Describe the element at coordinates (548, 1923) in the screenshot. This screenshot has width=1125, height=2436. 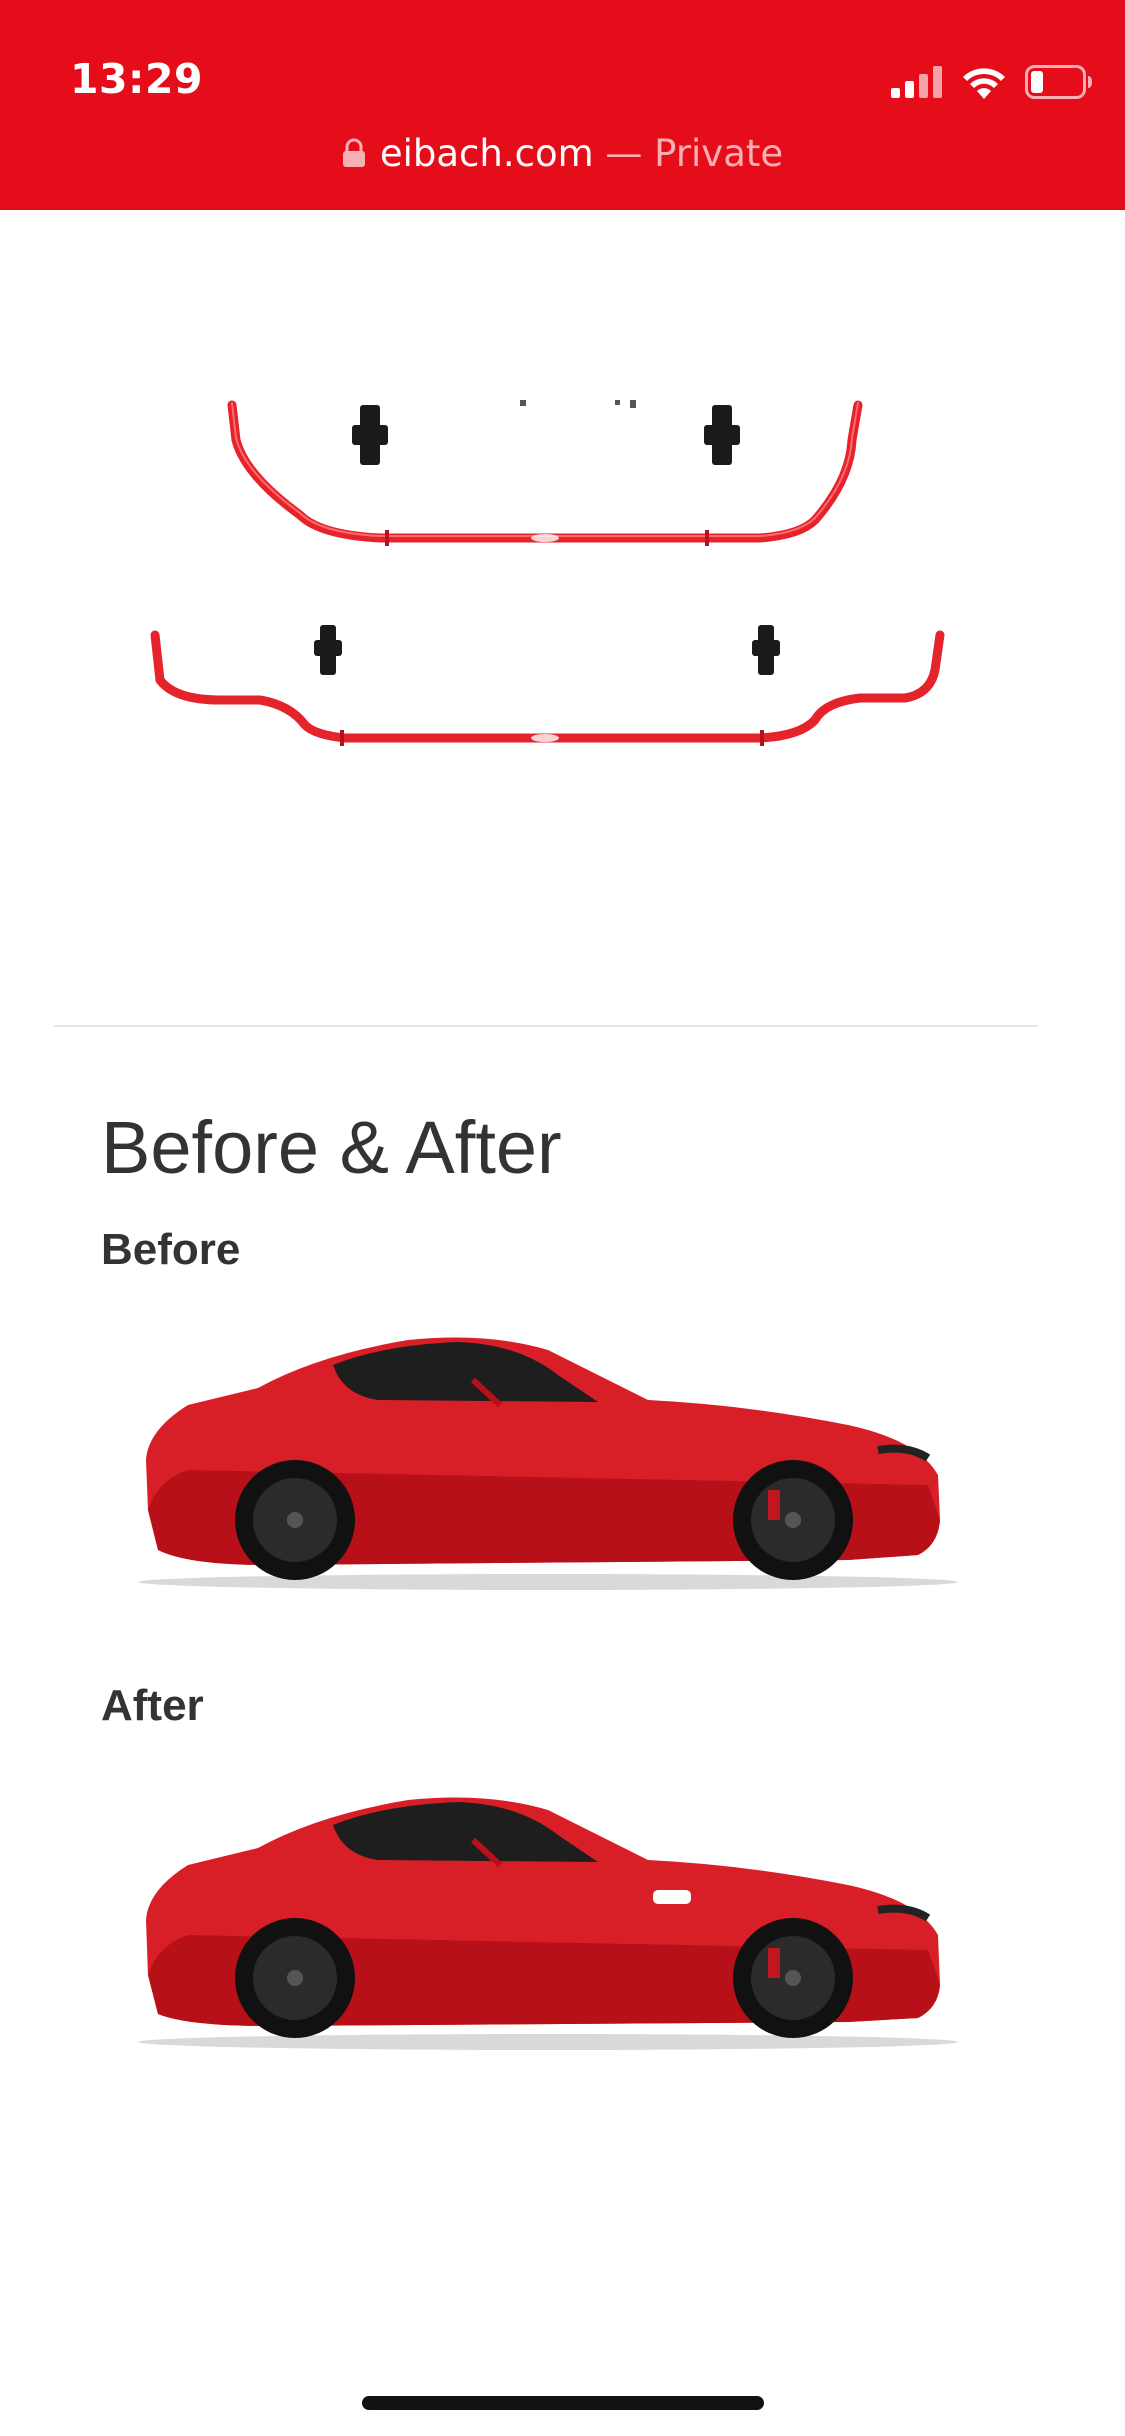
I see `after-car-image` at that location.